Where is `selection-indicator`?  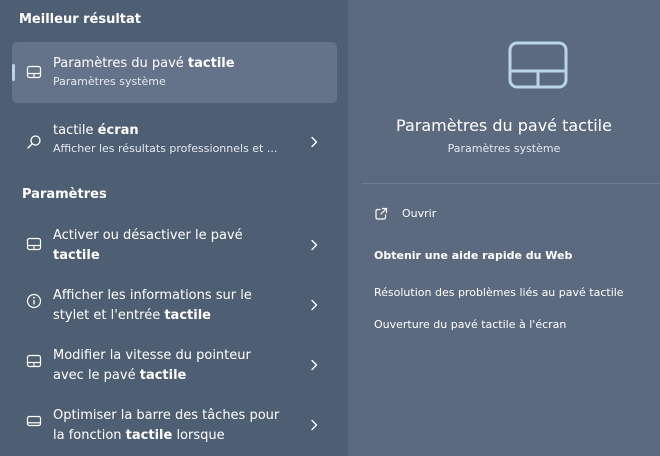 selection-indicator is located at coordinates (13, 72).